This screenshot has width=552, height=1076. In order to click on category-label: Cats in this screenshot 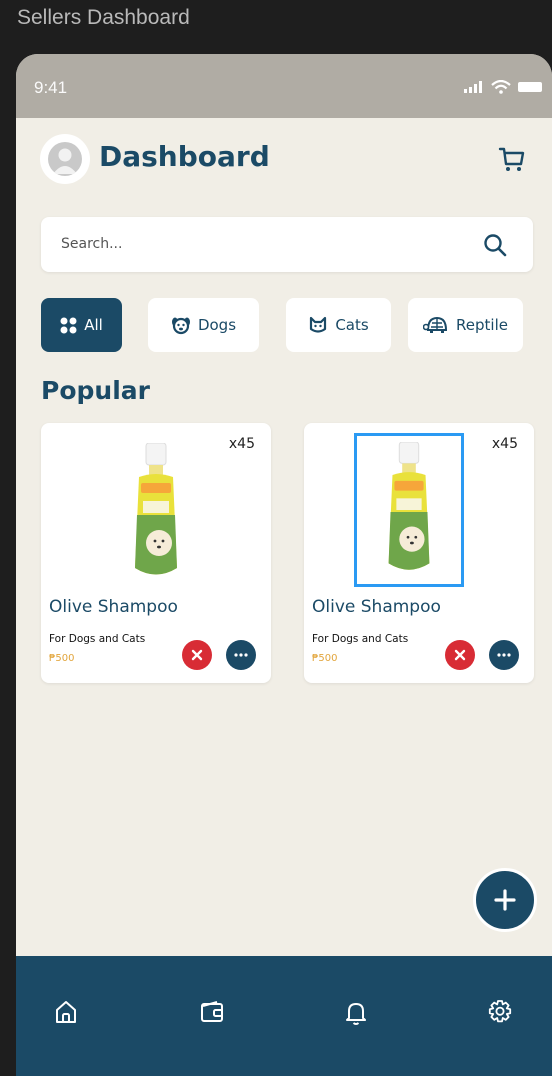, I will do `click(352, 325)`.